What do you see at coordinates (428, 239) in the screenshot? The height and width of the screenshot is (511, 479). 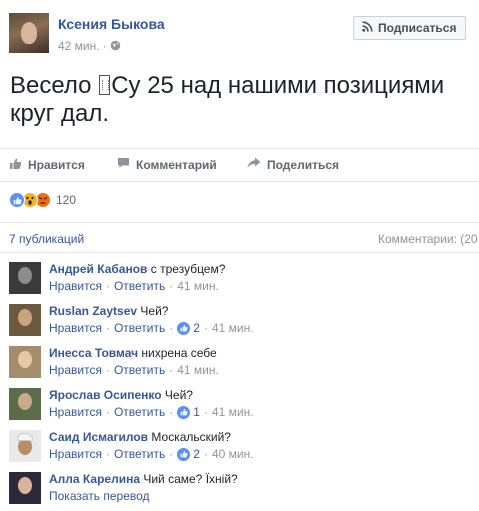 I see `comments-count: Комментарии: (20` at bounding box center [428, 239].